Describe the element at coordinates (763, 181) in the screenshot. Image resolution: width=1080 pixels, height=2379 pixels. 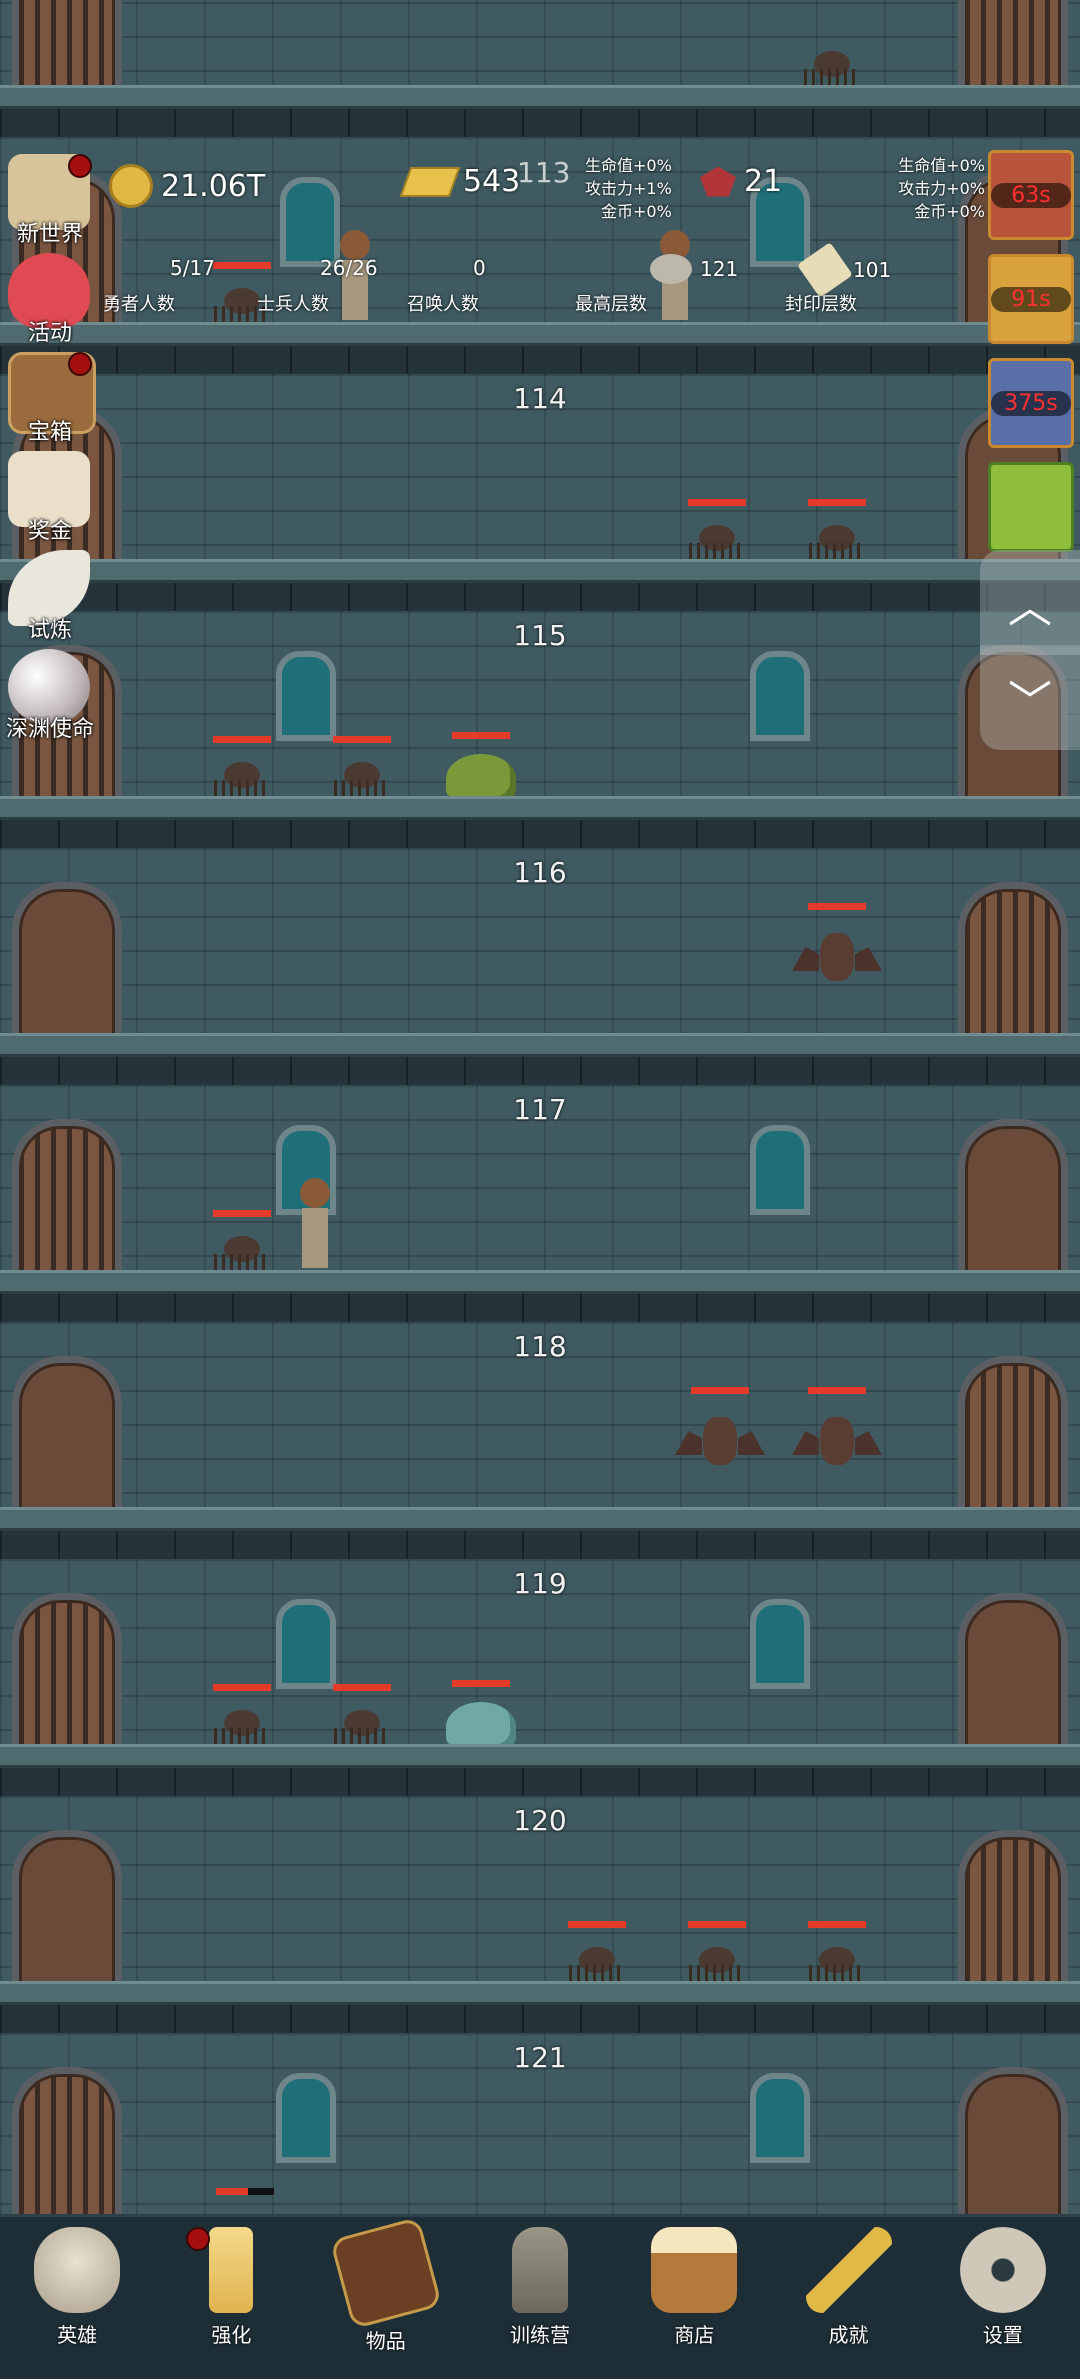
I see `gem-value: 21` at that location.